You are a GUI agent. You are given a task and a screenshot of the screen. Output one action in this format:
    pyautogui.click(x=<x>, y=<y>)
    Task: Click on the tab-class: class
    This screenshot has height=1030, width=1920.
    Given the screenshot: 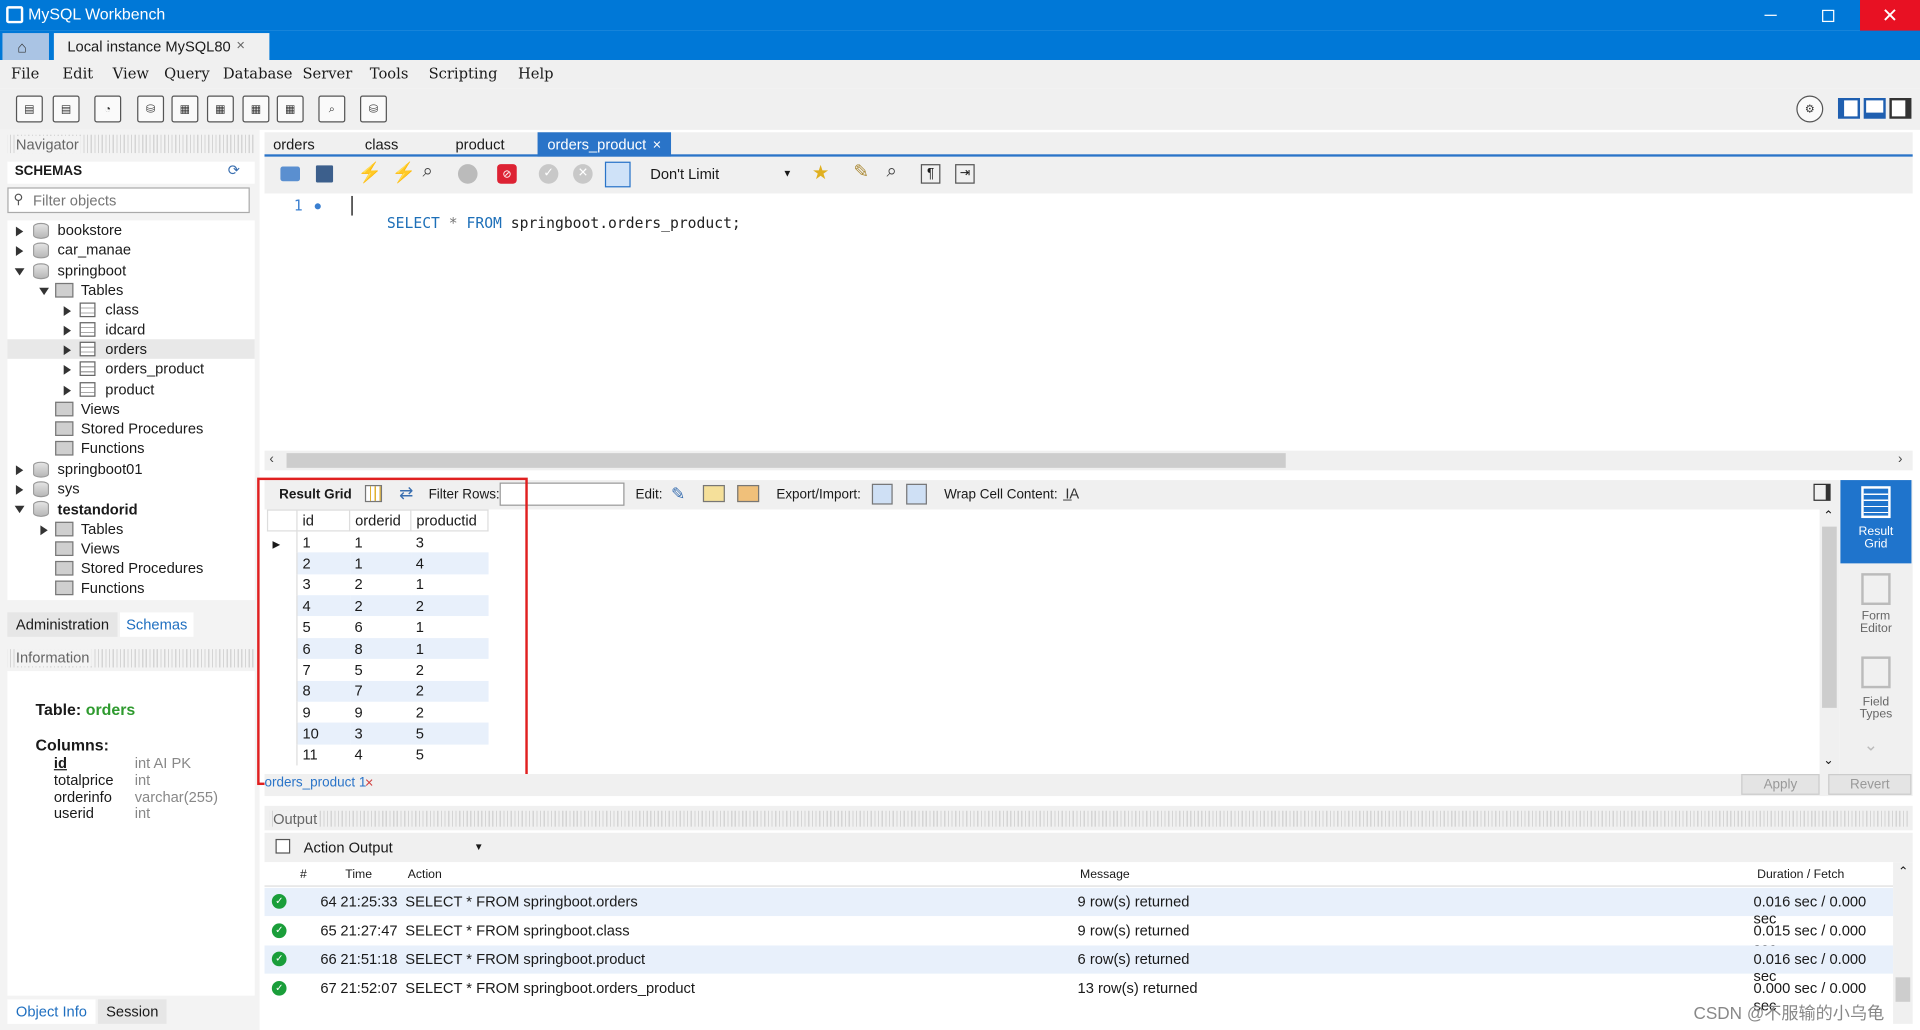 What is the action you would take?
    pyautogui.click(x=381, y=144)
    